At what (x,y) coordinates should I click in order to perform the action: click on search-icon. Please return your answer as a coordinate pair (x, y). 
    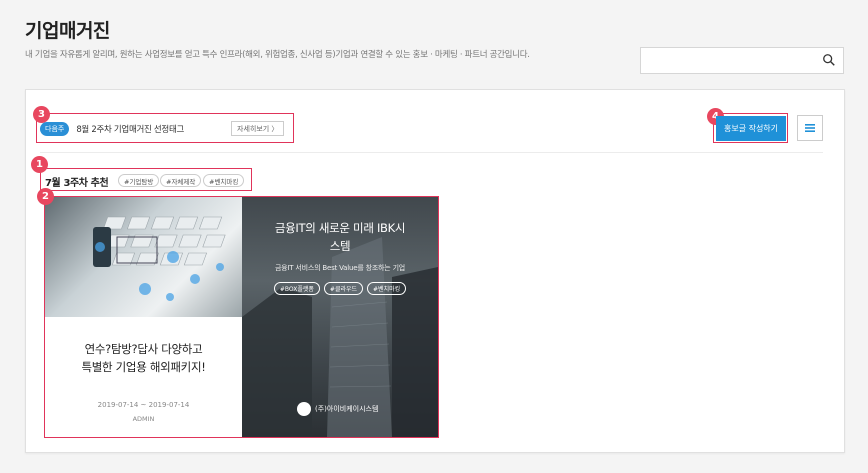
    Looking at the image, I should click on (829, 60).